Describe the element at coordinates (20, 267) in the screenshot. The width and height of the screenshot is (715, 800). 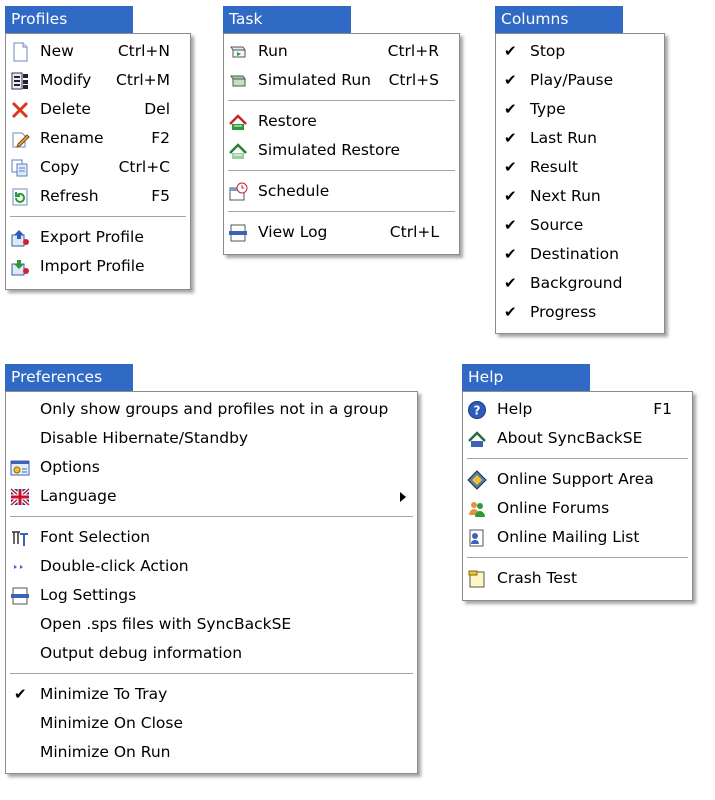
I see `import-profile-icon` at that location.